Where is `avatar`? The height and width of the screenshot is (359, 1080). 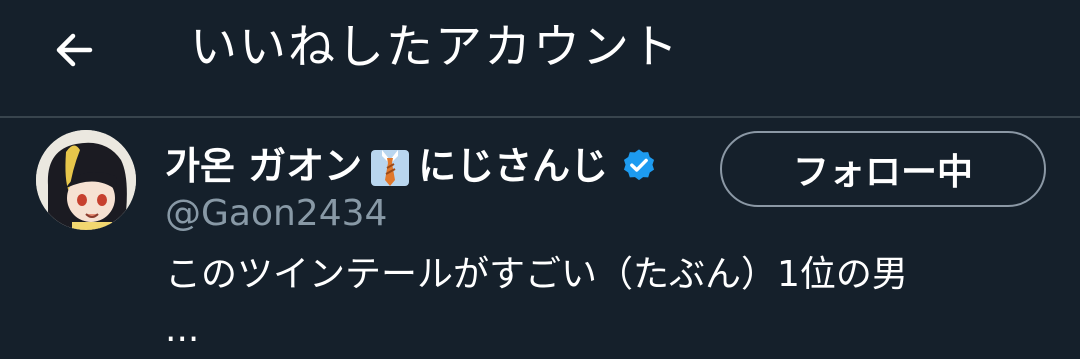 avatar is located at coordinates (86, 180).